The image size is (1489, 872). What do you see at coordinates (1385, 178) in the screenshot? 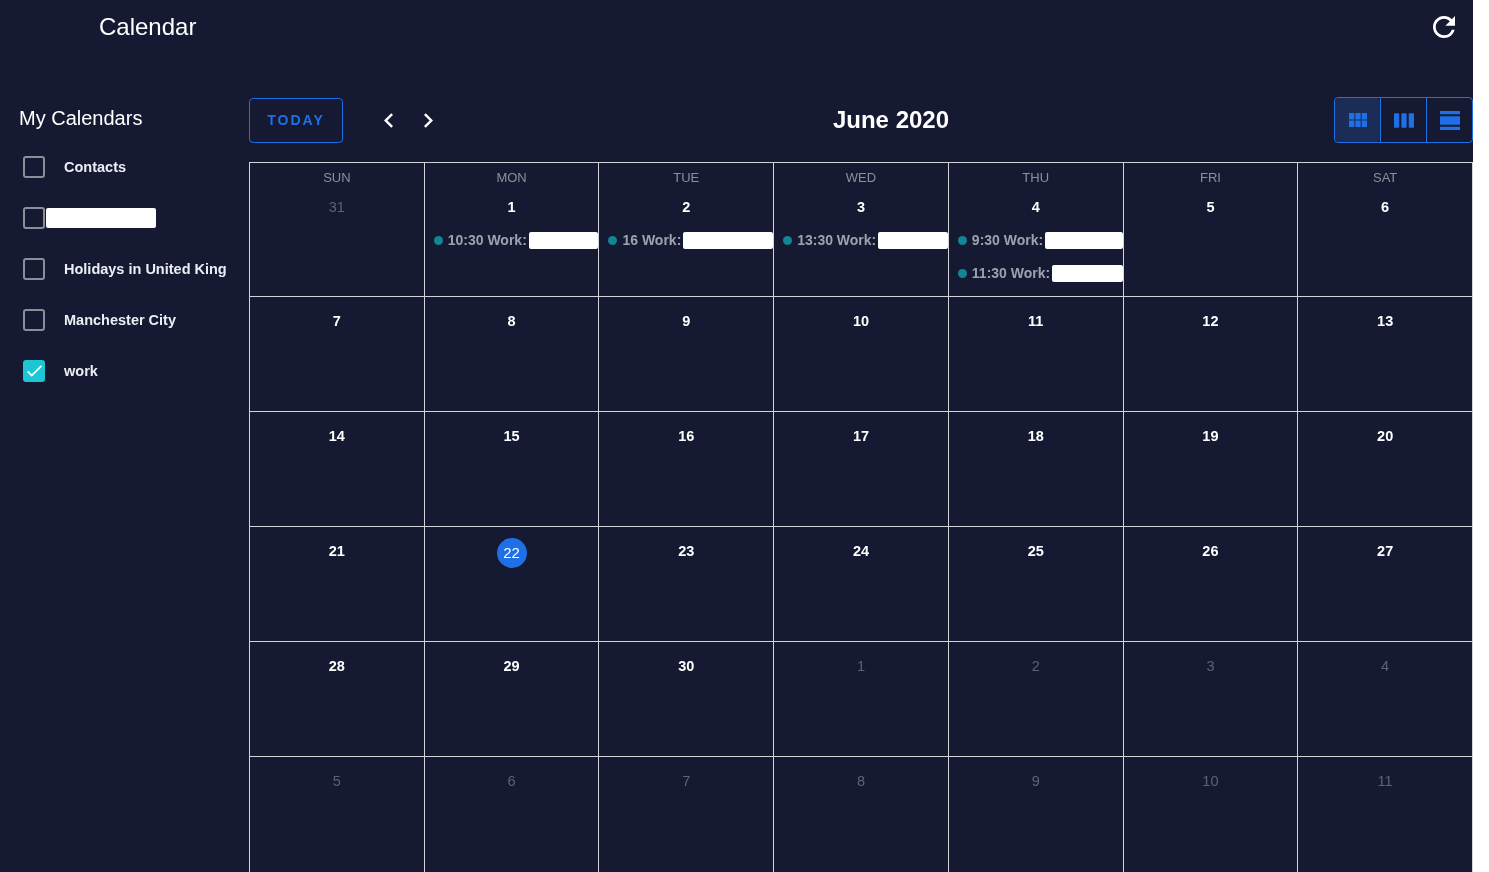
I see `weekday-label: SAT` at bounding box center [1385, 178].